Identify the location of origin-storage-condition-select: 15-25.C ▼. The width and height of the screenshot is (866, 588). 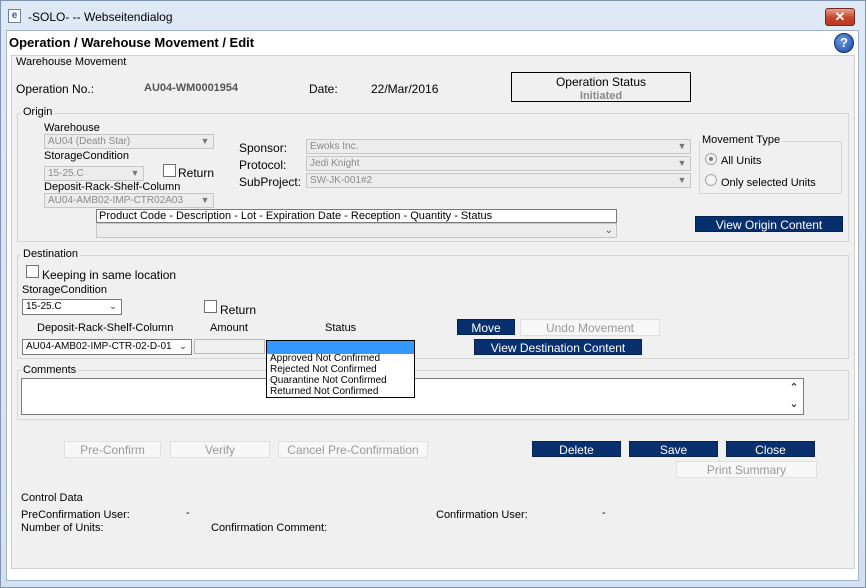
(94, 173).